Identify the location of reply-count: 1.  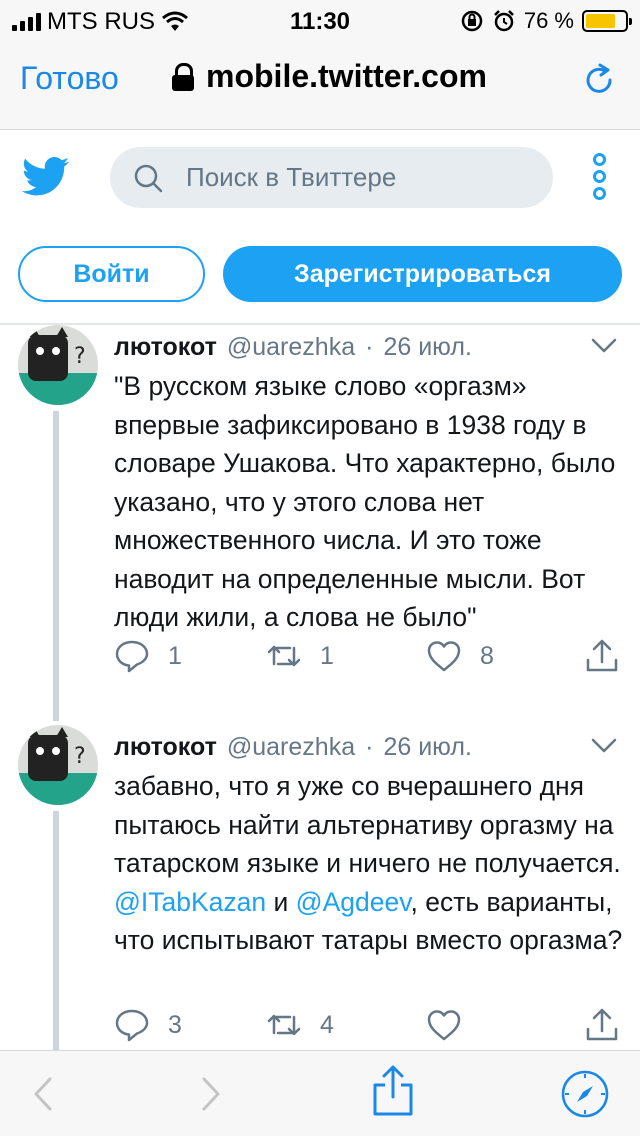
(175, 655).